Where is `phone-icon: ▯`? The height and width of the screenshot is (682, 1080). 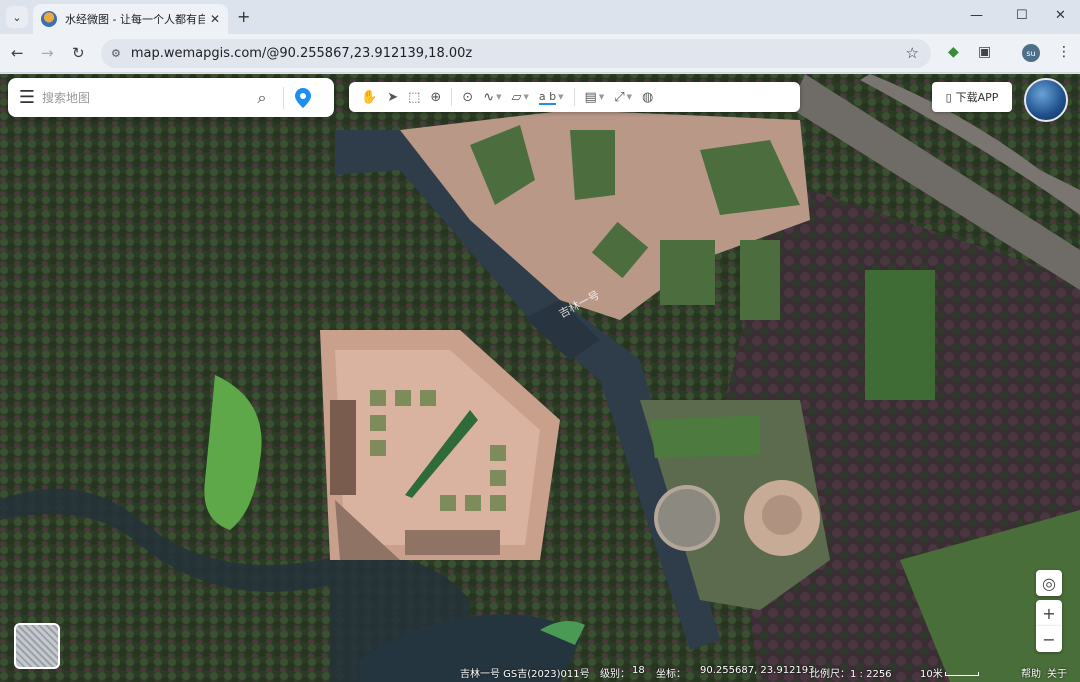 phone-icon: ▯ is located at coordinates (948, 97).